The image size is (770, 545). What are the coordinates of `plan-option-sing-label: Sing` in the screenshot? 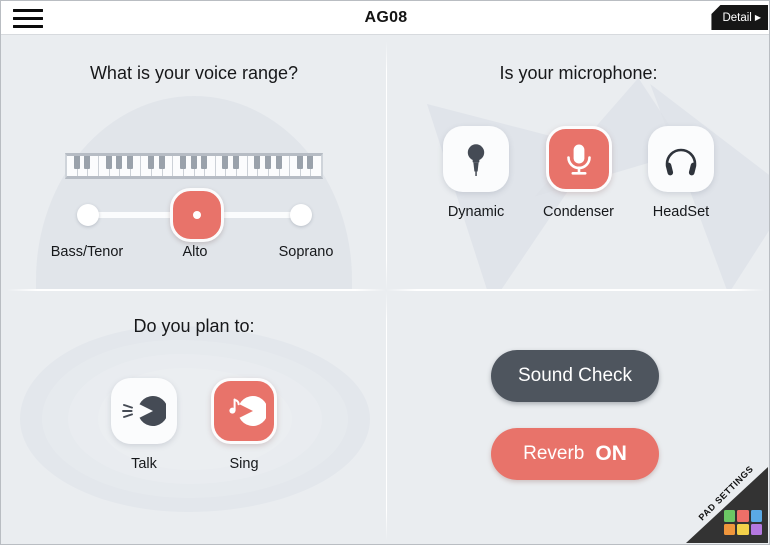 It's located at (244, 464).